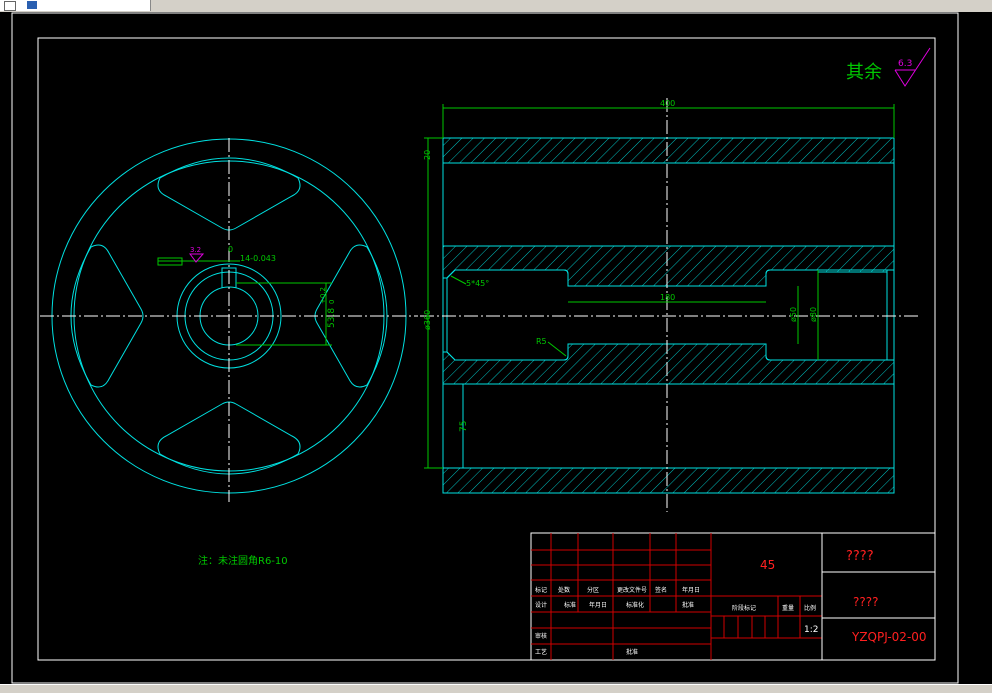 The height and width of the screenshot is (693, 992). I want to click on overall-length-text: 400, so click(667, 103).